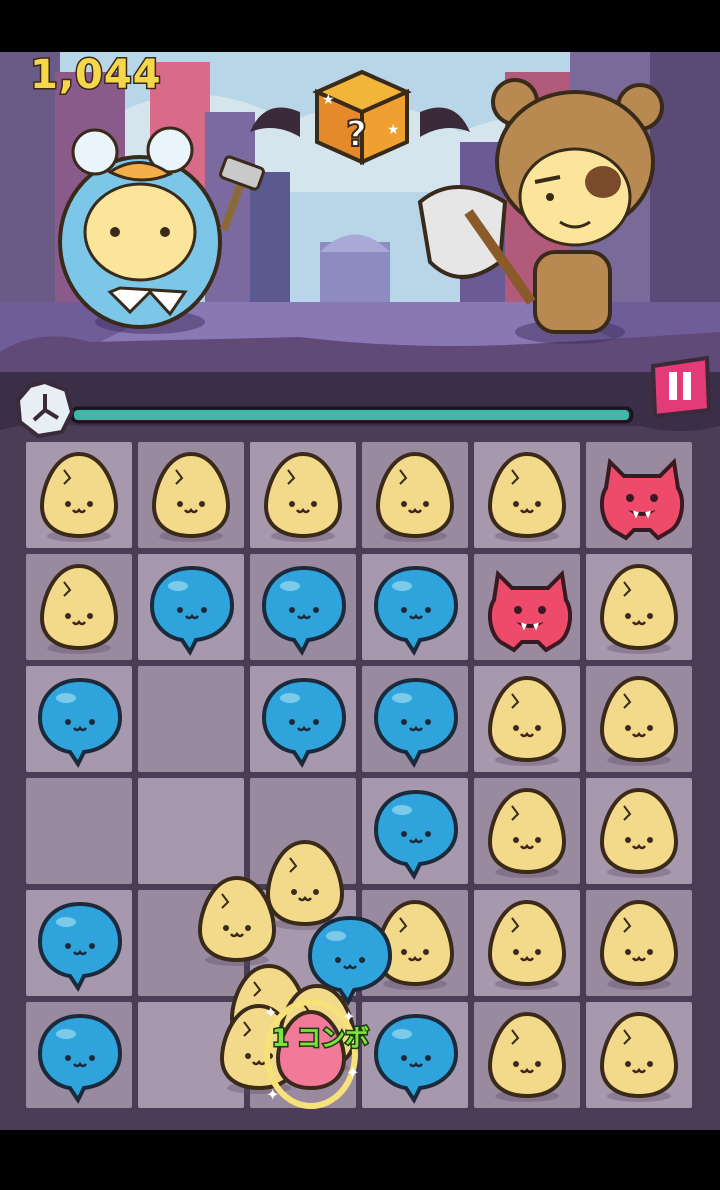  I want to click on combo-label: 1 コンボ, so click(320, 1038).